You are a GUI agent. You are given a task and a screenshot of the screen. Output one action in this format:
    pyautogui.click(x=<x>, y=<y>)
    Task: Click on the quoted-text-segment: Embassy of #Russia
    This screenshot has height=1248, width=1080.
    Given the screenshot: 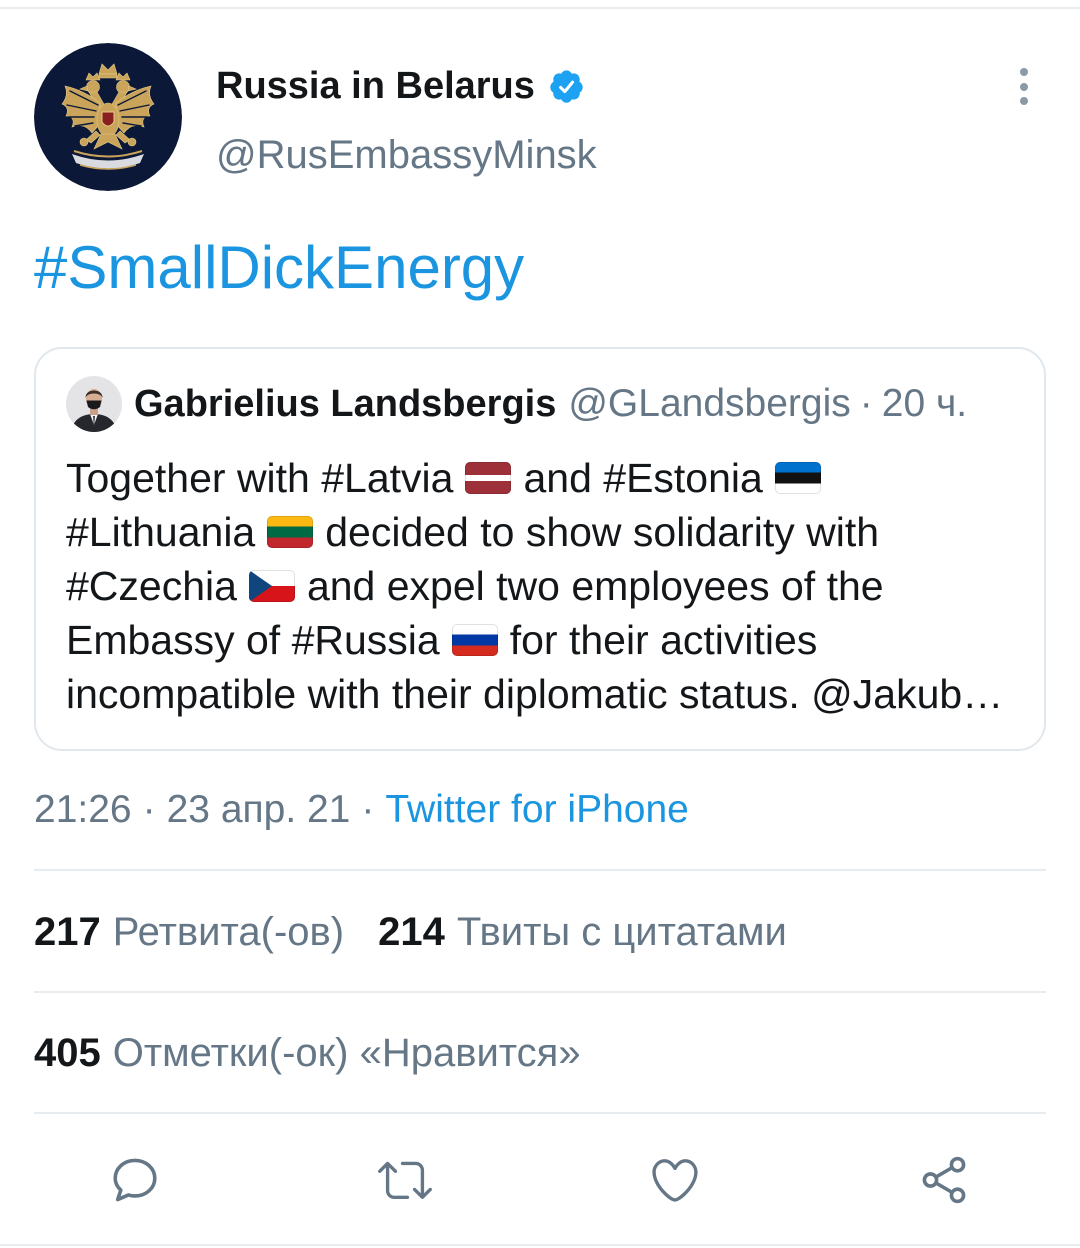 What is the action you would take?
    pyautogui.click(x=253, y=640)
    